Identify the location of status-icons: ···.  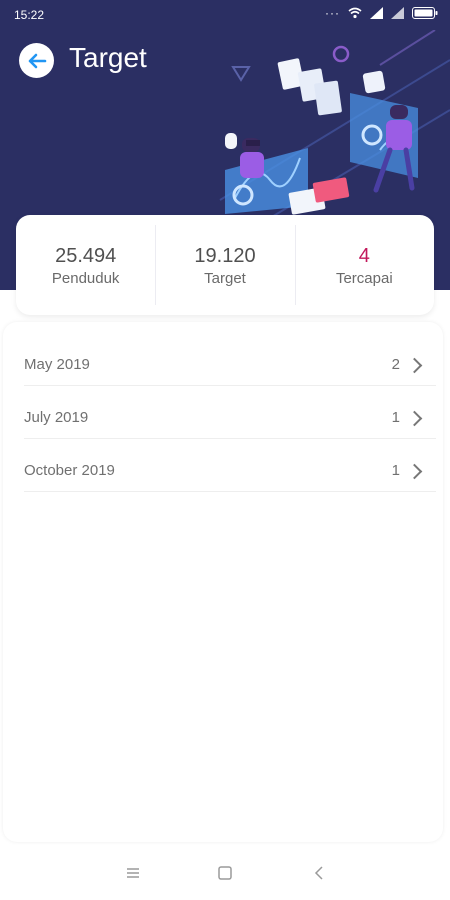
(381, 13).